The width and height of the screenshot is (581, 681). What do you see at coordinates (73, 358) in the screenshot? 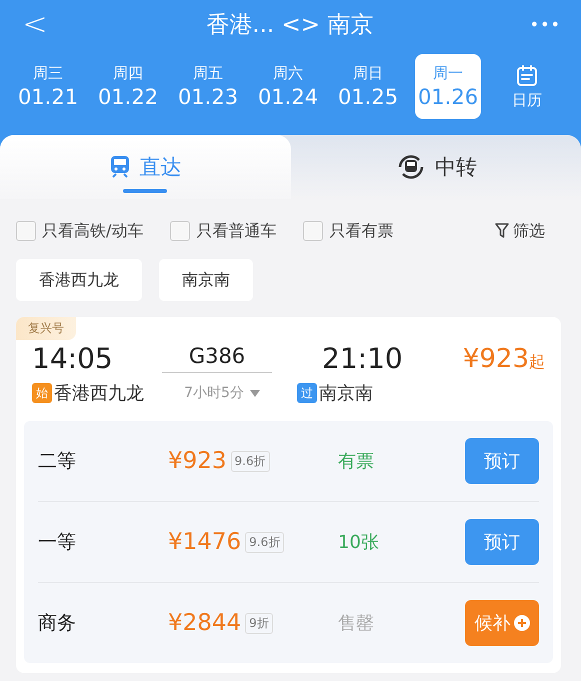
I see `depart-time: 14:05` at bounding box center [73, 358].